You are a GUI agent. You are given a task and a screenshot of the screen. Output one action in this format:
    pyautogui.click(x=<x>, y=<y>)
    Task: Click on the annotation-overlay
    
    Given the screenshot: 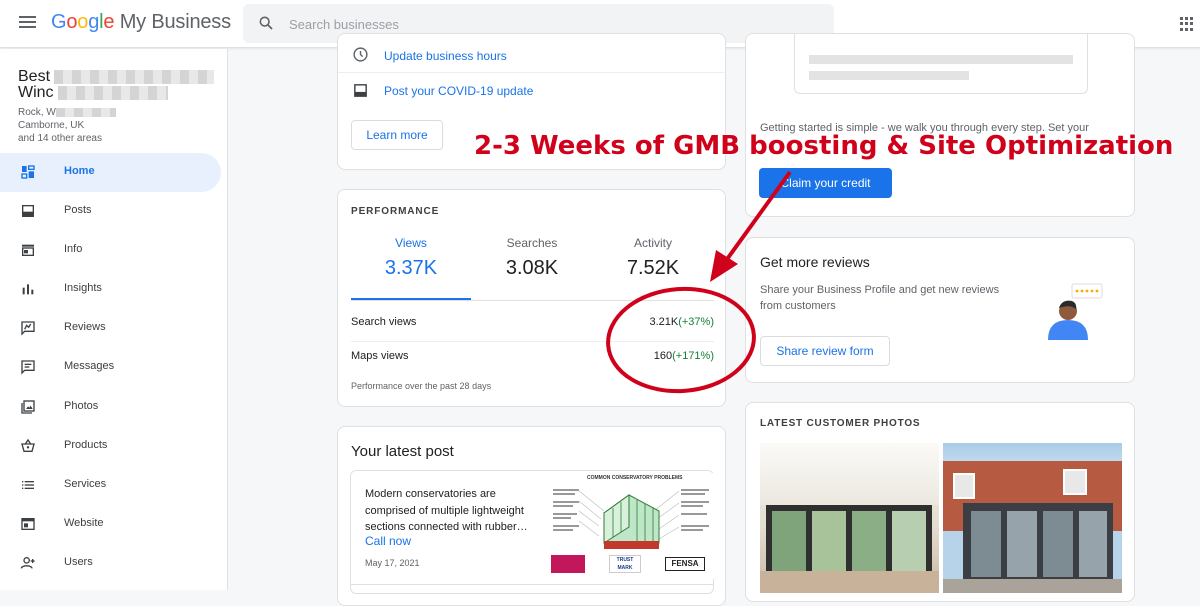 What is the action you would take?
    pyautogui.click(x=699, y=282)
    